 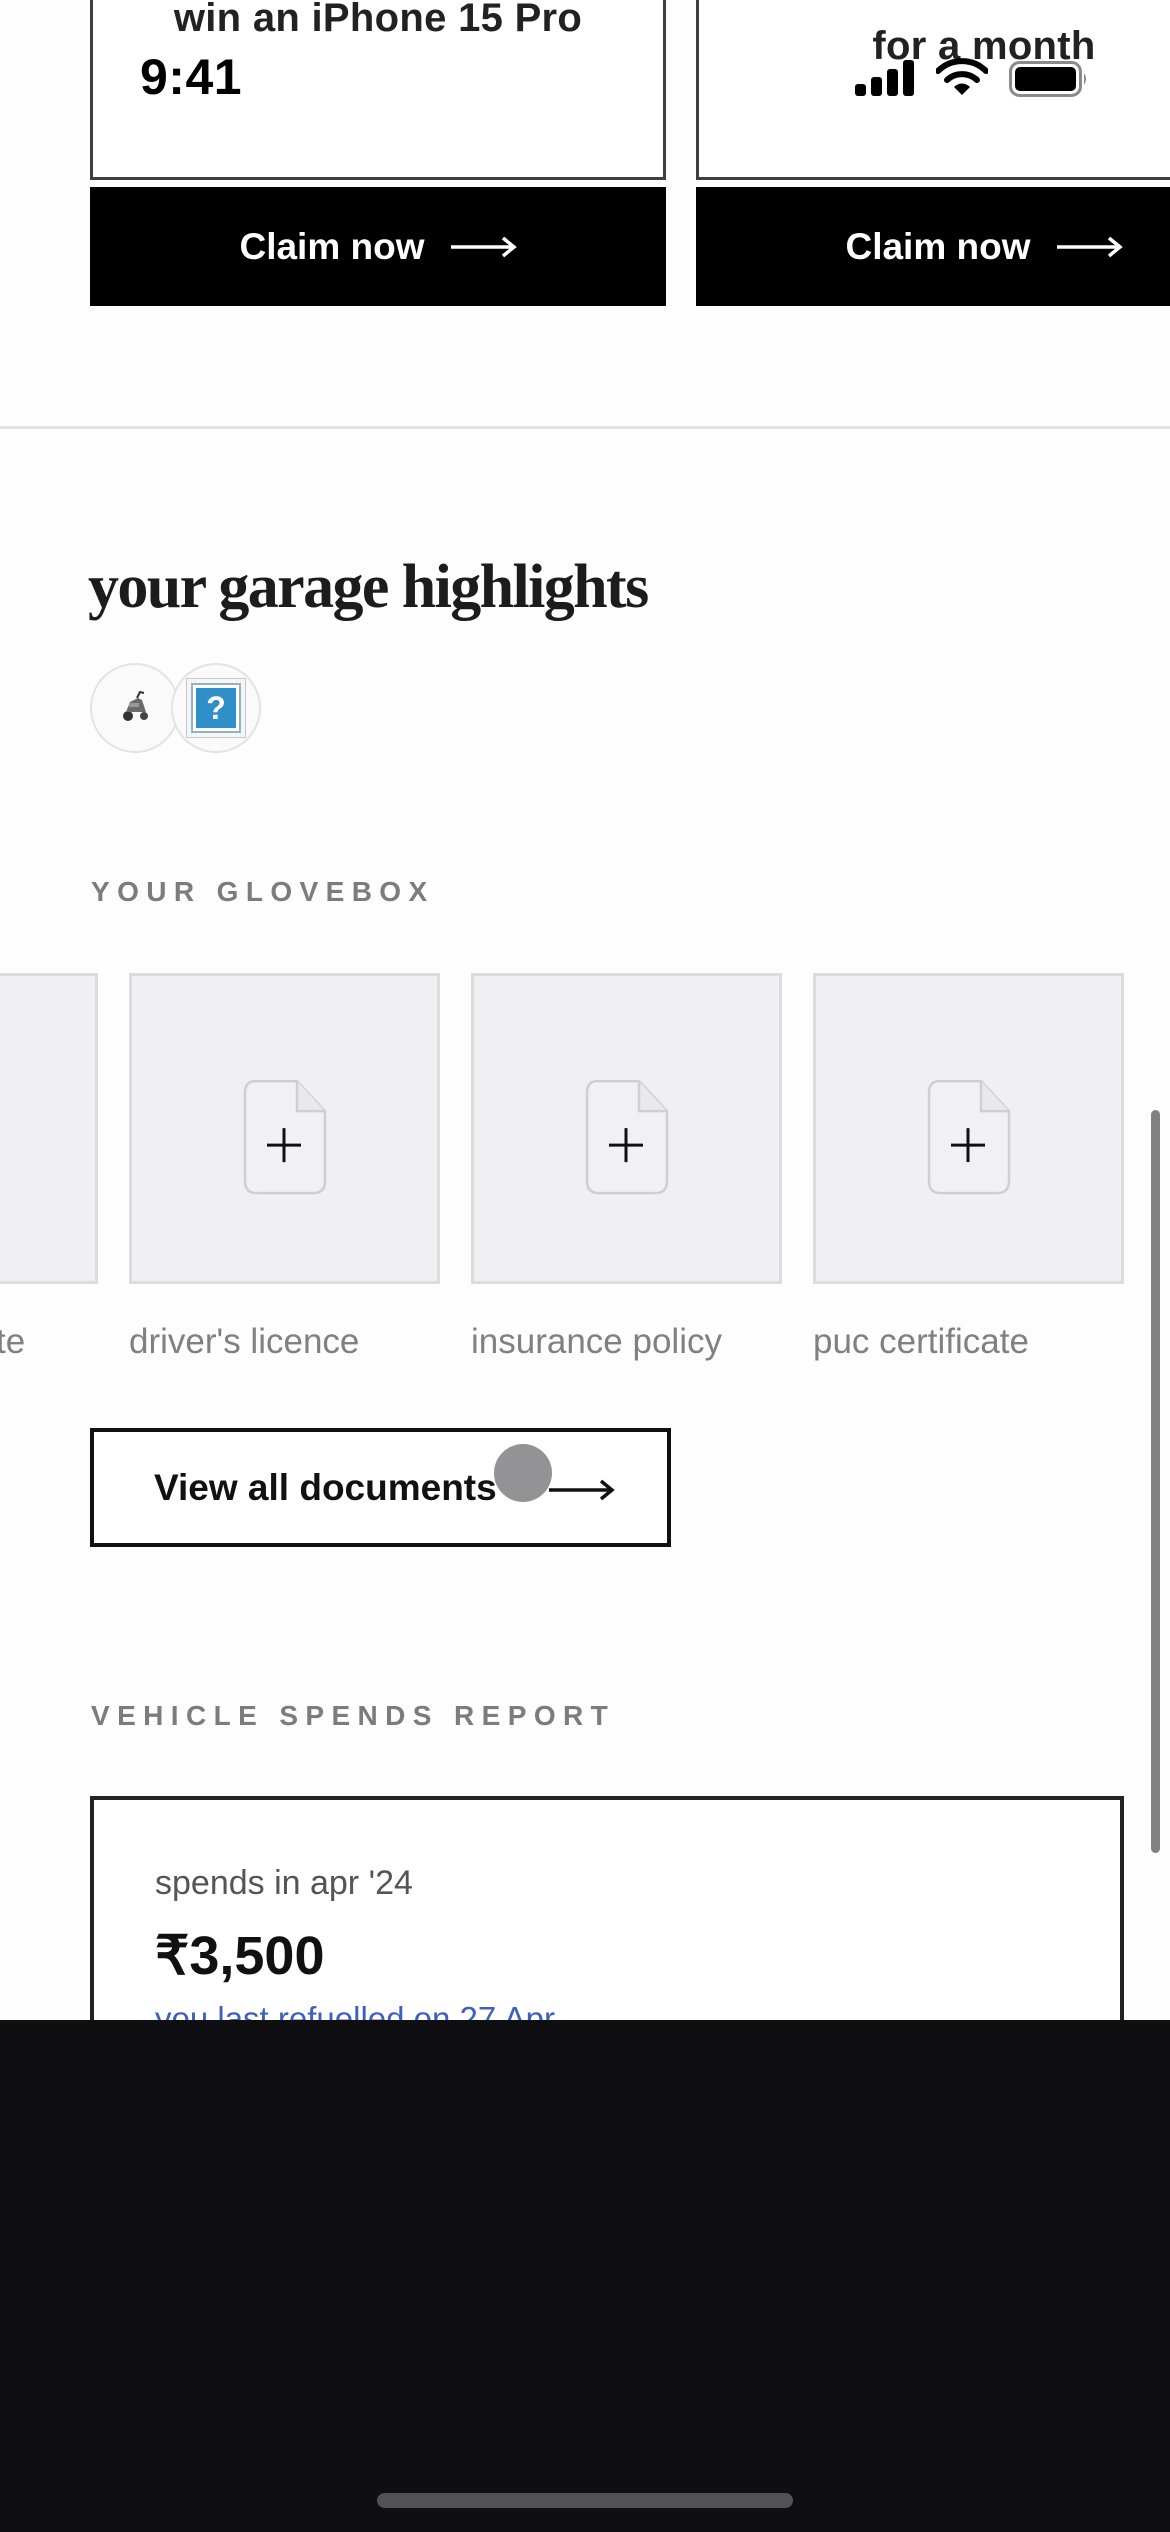 I want to click on promo-title: win an iPhone 15 Pro, so click(x=378, y=20).